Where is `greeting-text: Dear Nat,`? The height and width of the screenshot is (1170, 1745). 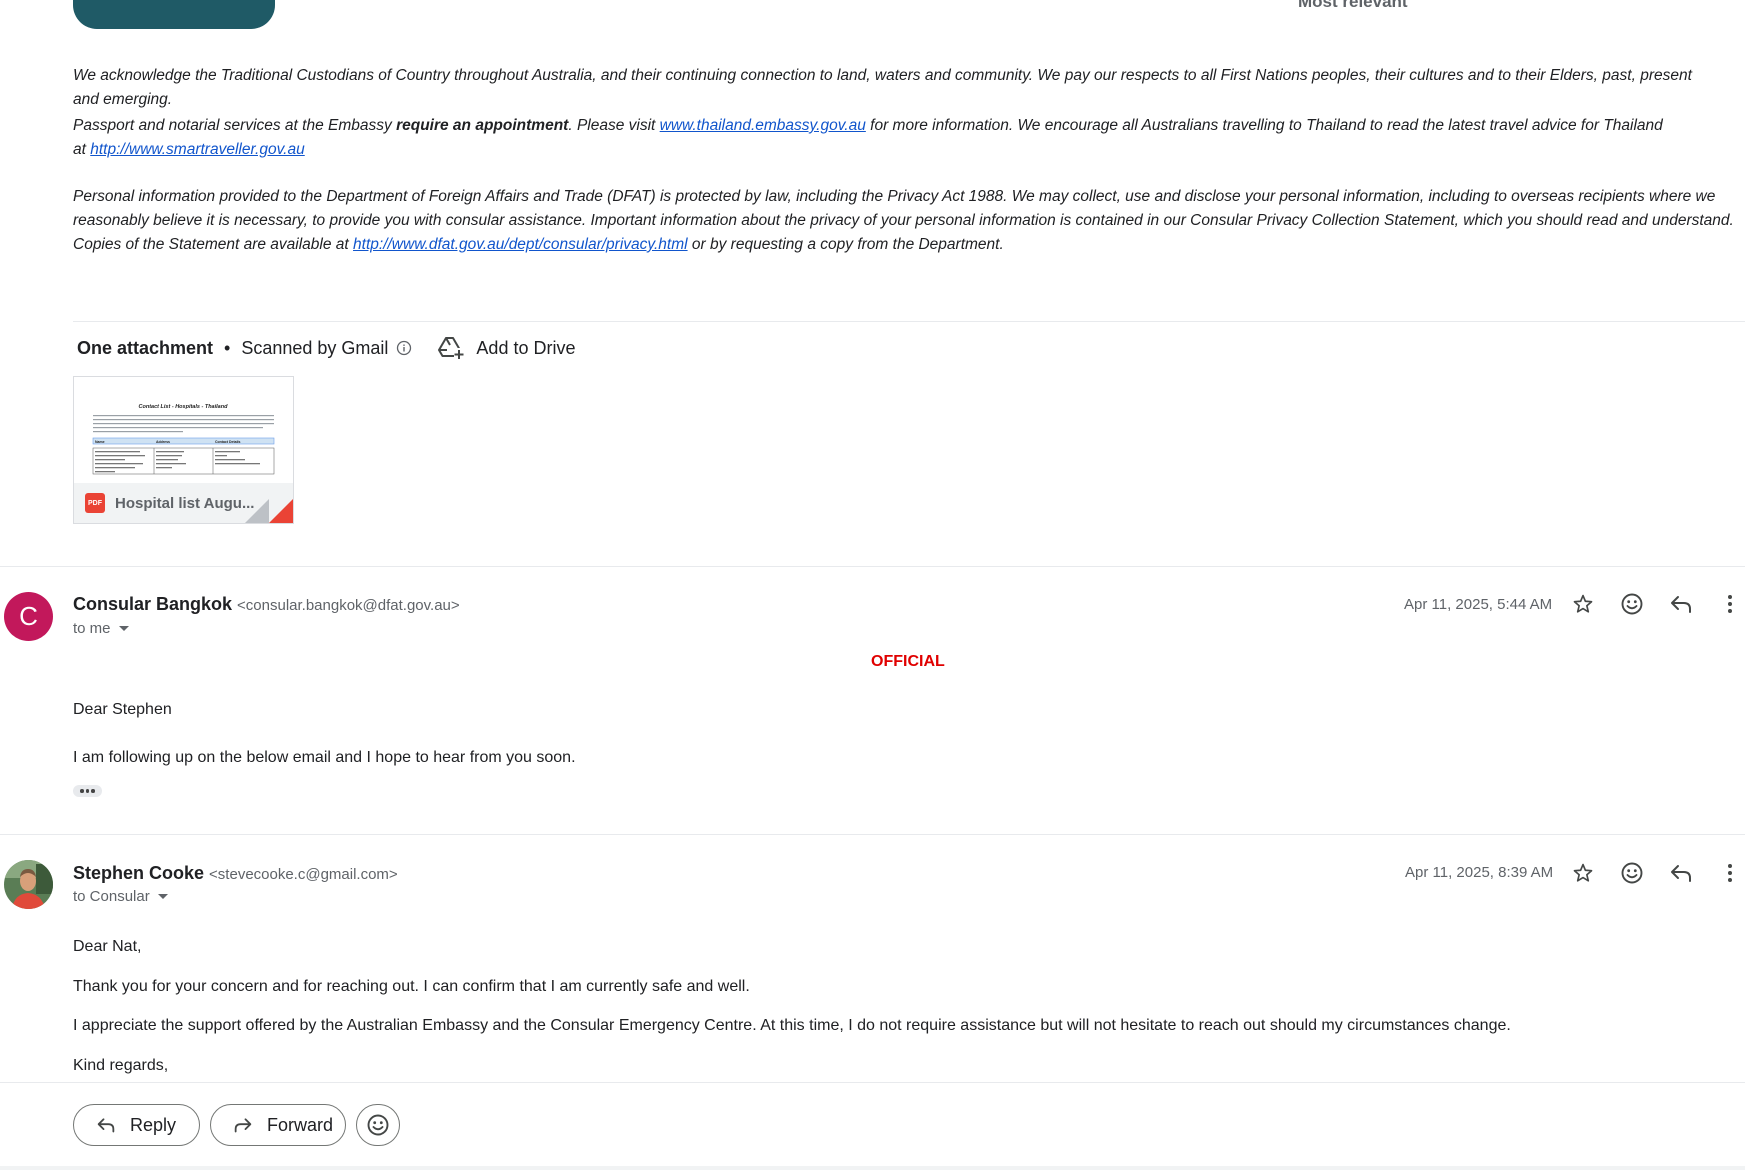
greeting-text: Dear Nat, is located at coordinates (107, 946).